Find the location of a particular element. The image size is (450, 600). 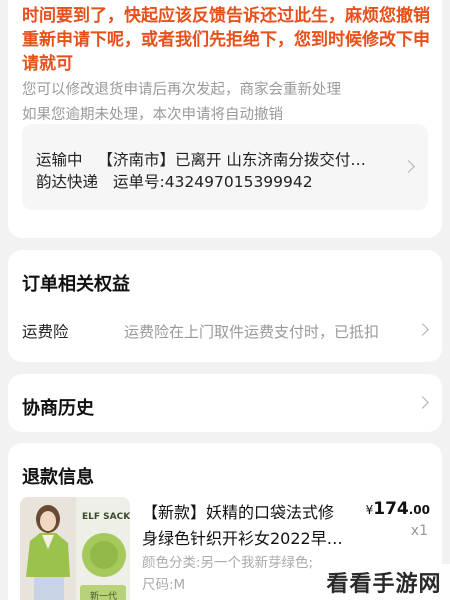

shipping-insurance-value: 运费险在上门取件运费支付时，已抵扣 is located at coordinates (252, 332).